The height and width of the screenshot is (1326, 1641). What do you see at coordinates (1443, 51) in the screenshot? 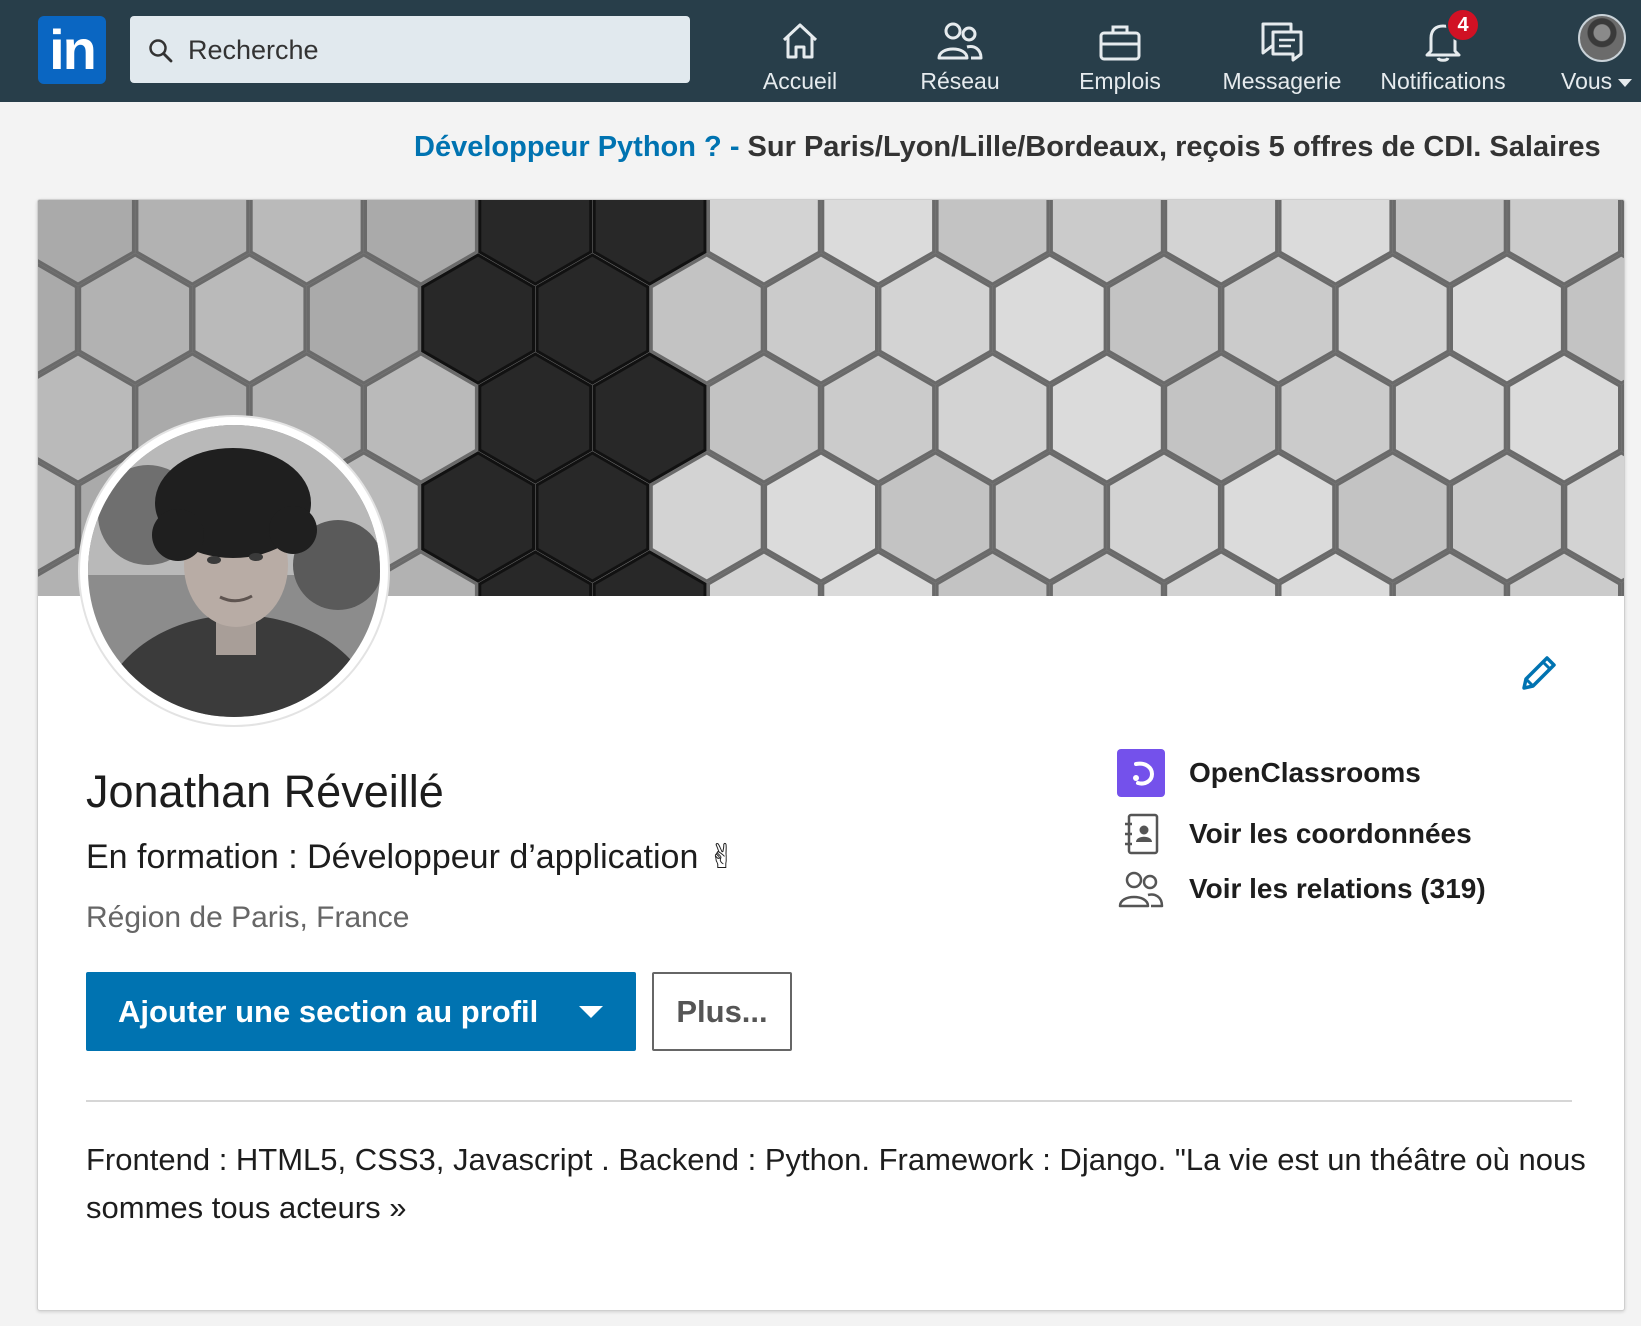
I see `nav-notifications: Notifications 4` at bounding box center [1443, 51].